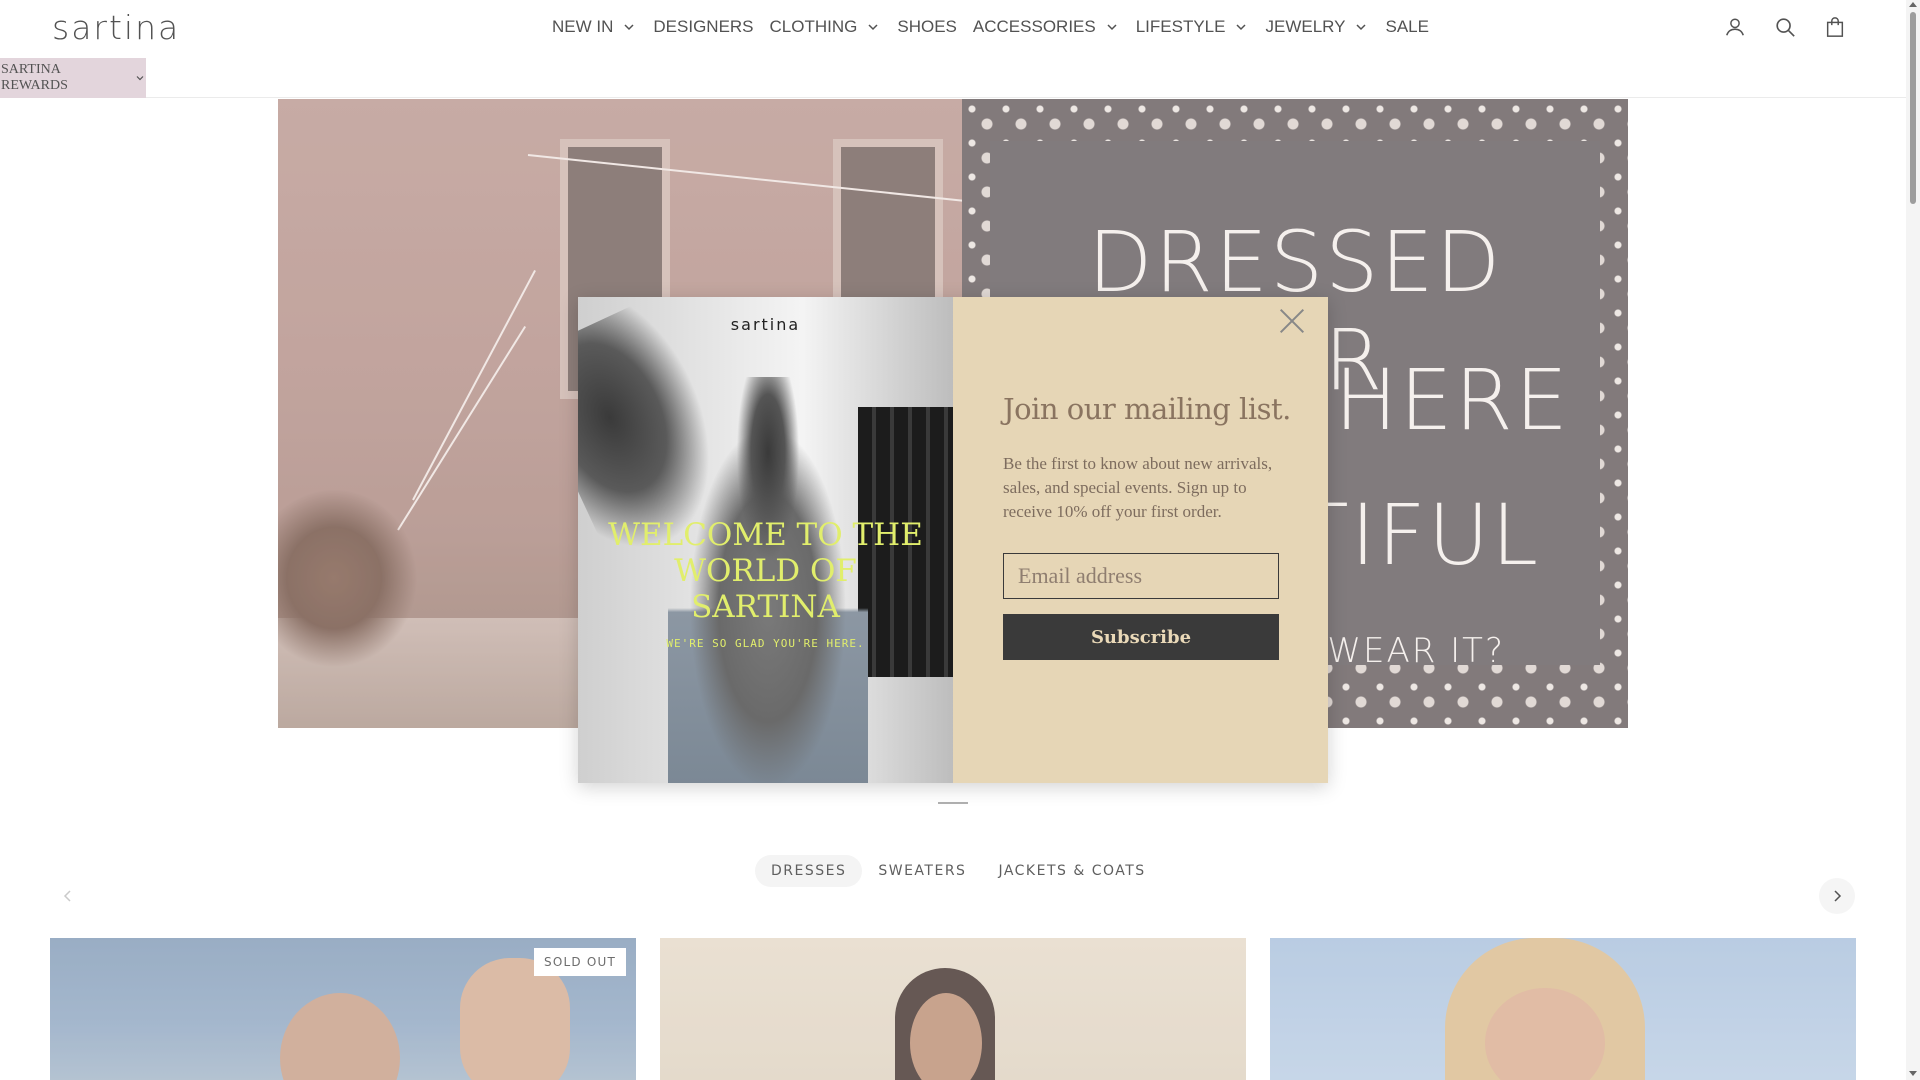 This screenshot has height=1080, width=1920. Describe the element at coordinates (1292, 321) in the screenshot. I see `close-icon` at that location.